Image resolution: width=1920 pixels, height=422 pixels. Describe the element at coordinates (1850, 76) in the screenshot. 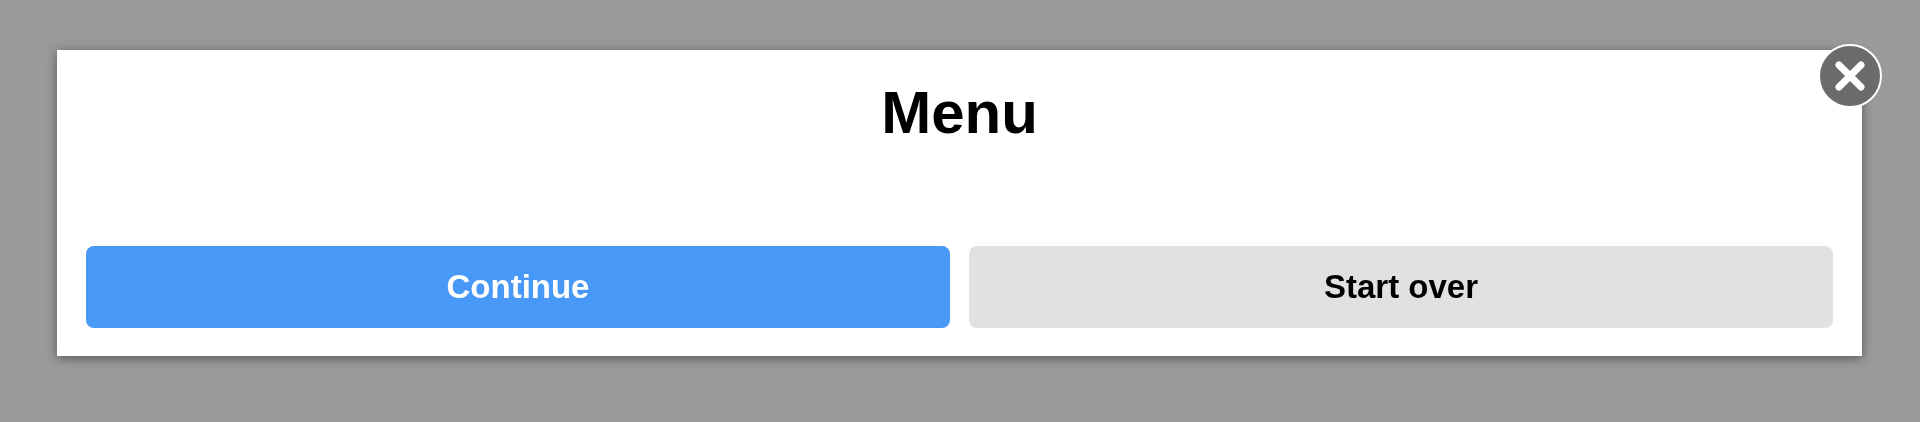

I see `close-icon` at that location.